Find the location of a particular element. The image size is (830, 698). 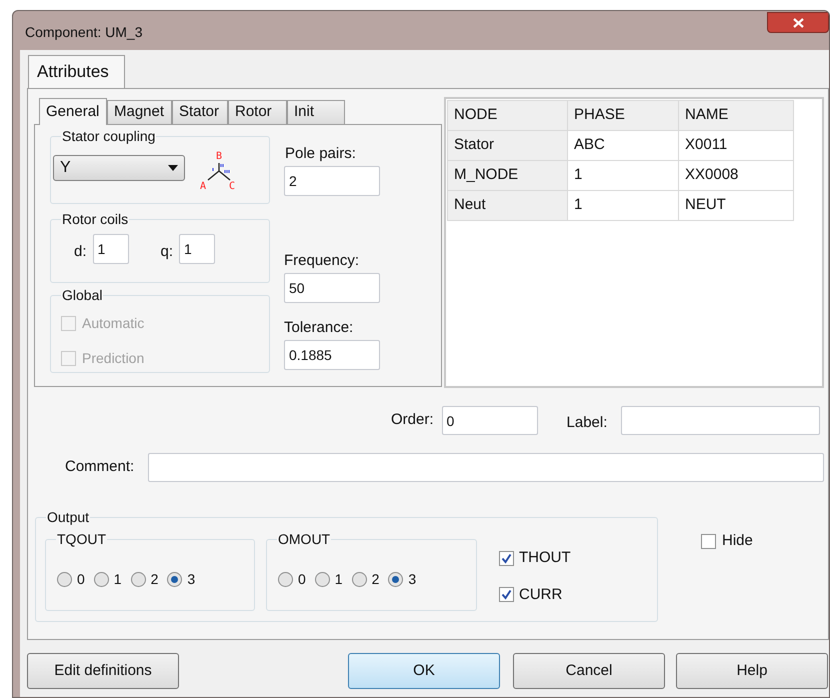

tab: Attributes is located at coordinates (76, 71).